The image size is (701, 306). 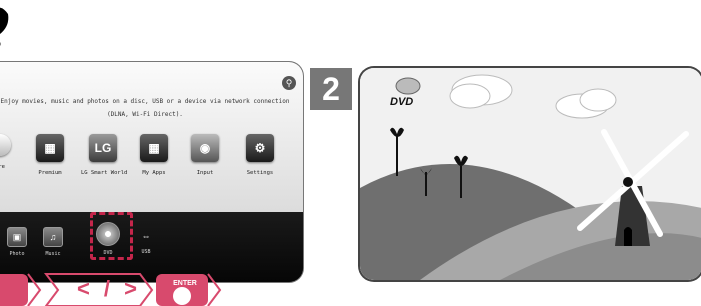 What do you see at coordinates (103, 148) in the screenshot?
I see `lg-logo-icon: LG` at bounding box center [103, 148].